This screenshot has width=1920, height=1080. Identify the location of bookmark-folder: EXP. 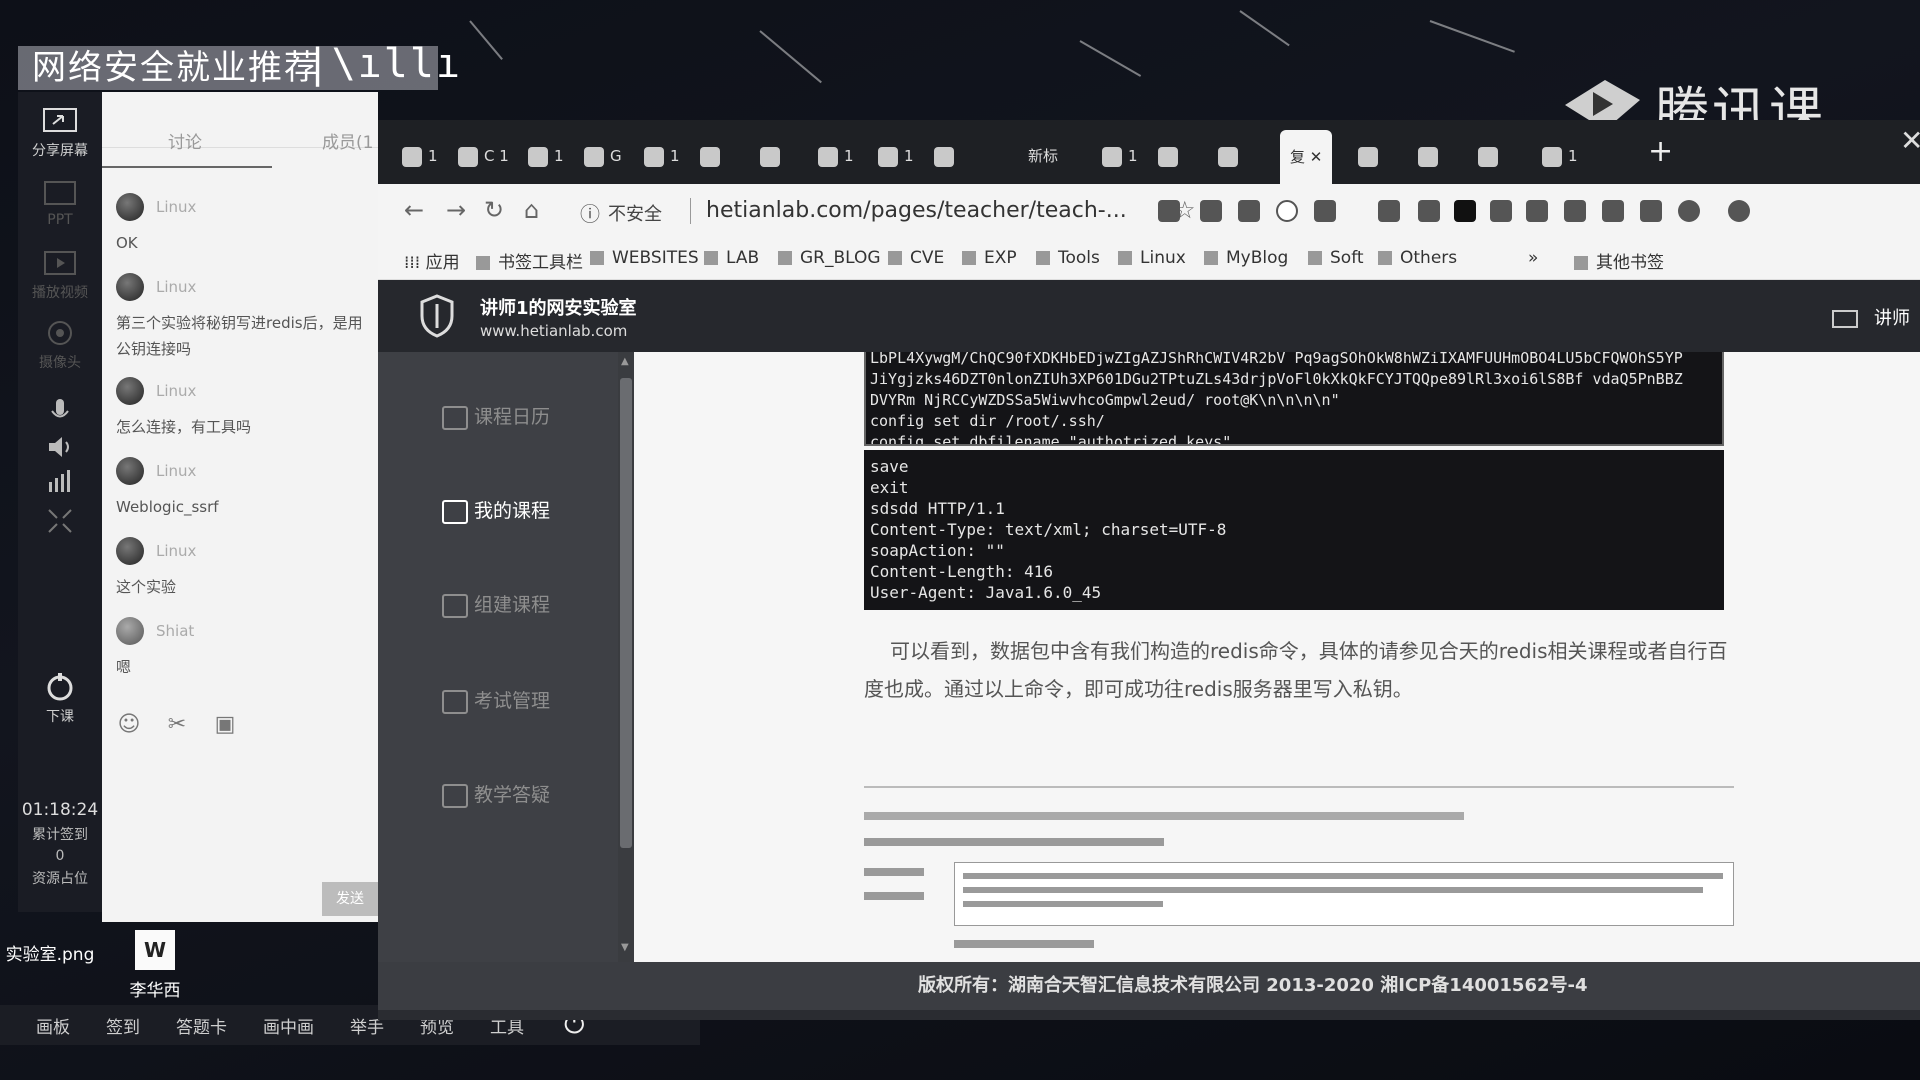
(989, 258).